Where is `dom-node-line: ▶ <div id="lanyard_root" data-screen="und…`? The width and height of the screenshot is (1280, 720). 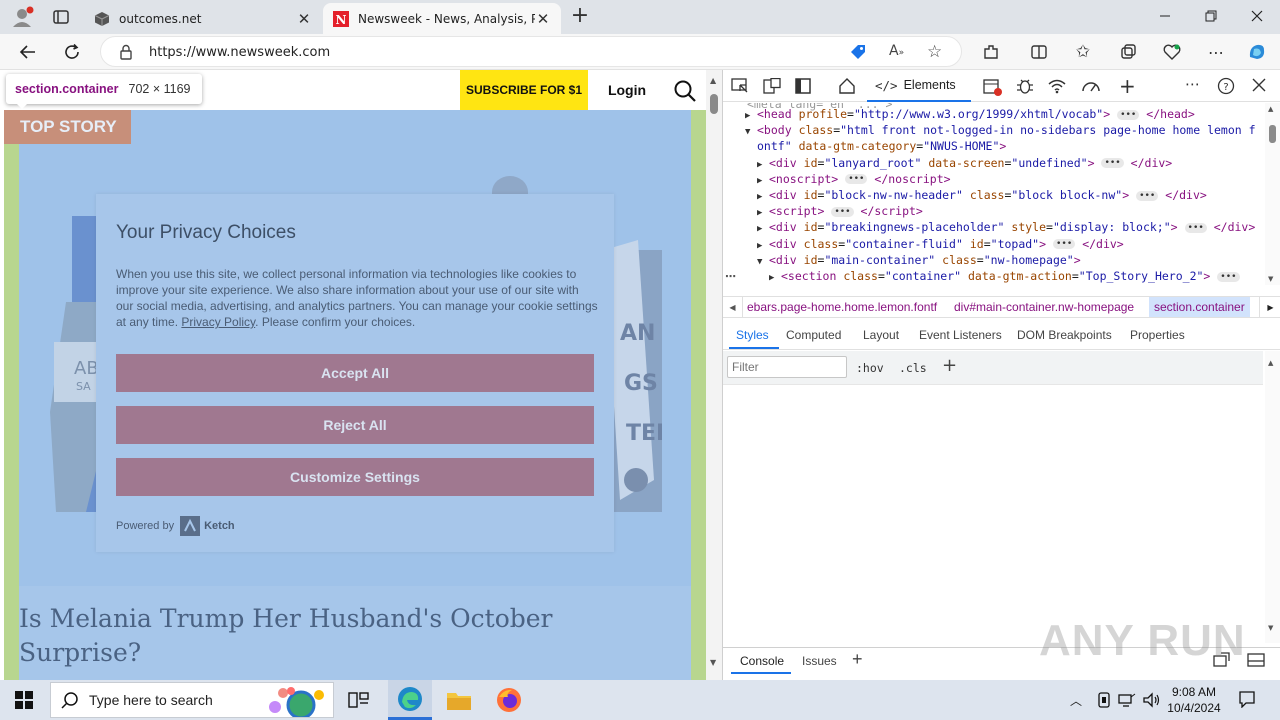 dom-node-line: ▶ <div id="lanyard_root" data-screen="und… is located at coordinates (964, 163).